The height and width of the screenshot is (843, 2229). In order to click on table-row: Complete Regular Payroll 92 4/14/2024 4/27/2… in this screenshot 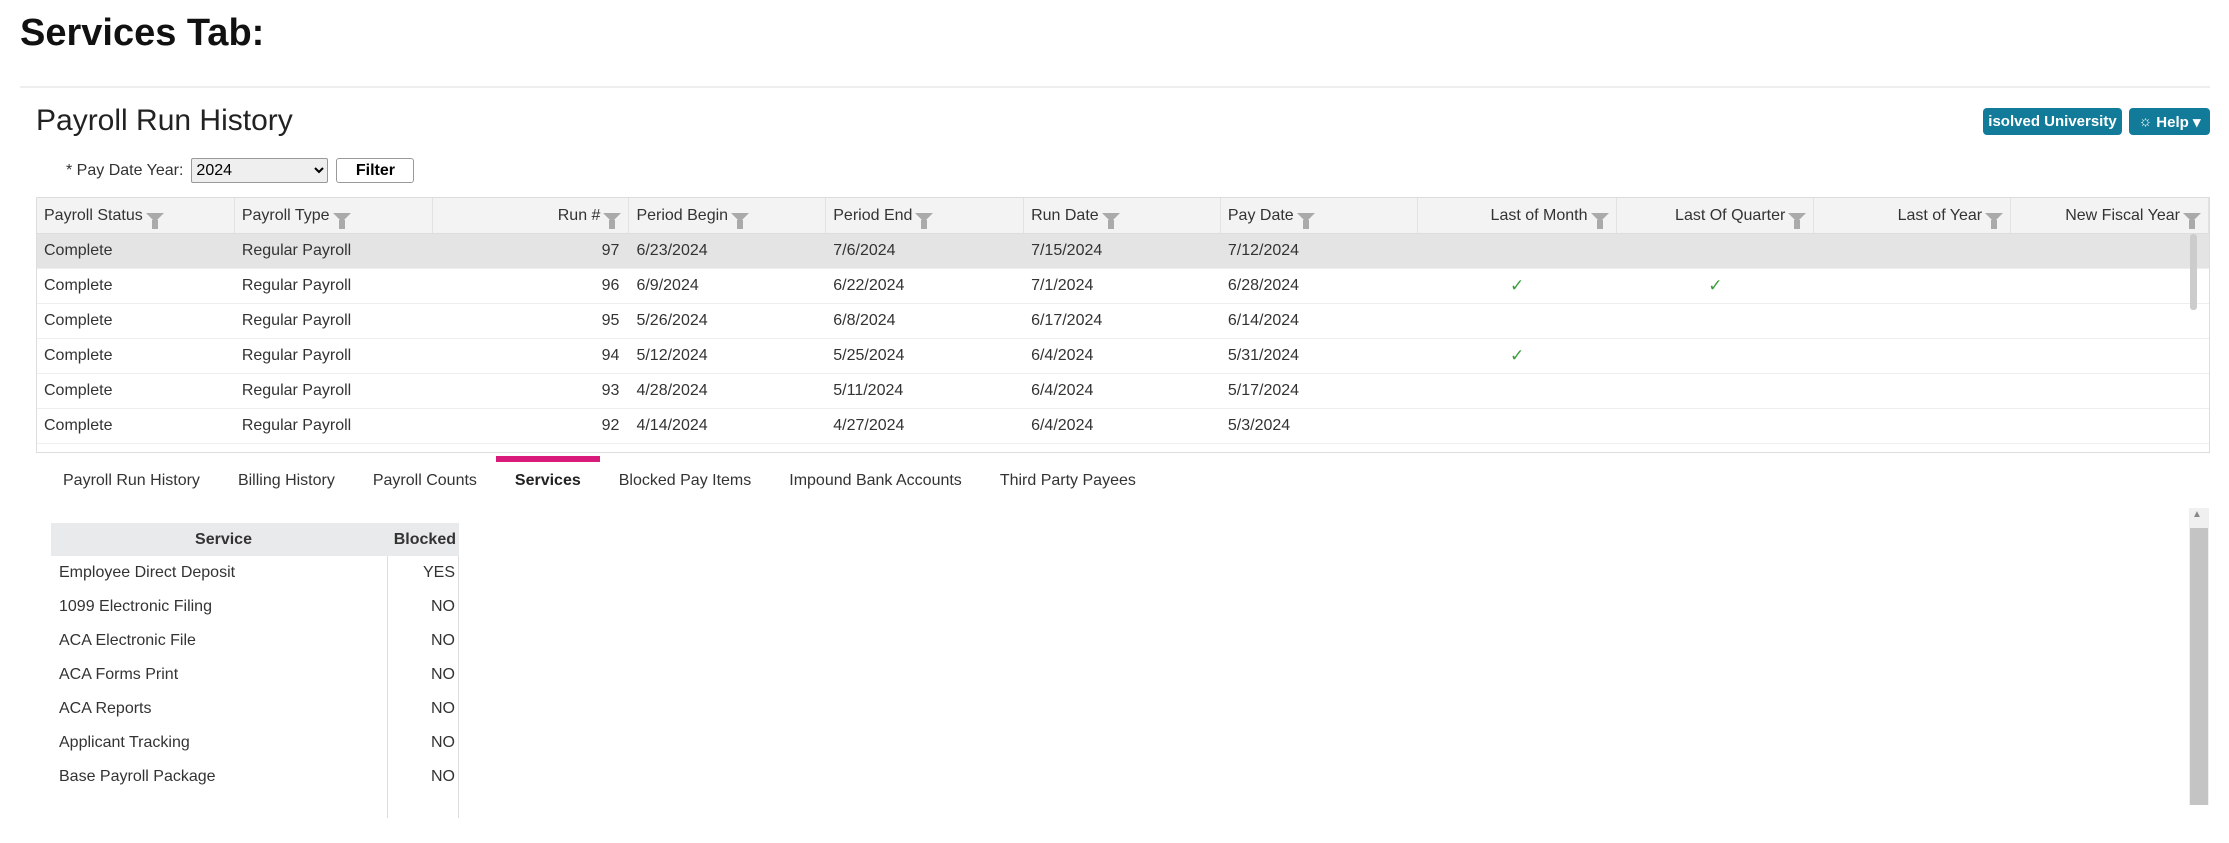, I will do `click(1123, 426)`.